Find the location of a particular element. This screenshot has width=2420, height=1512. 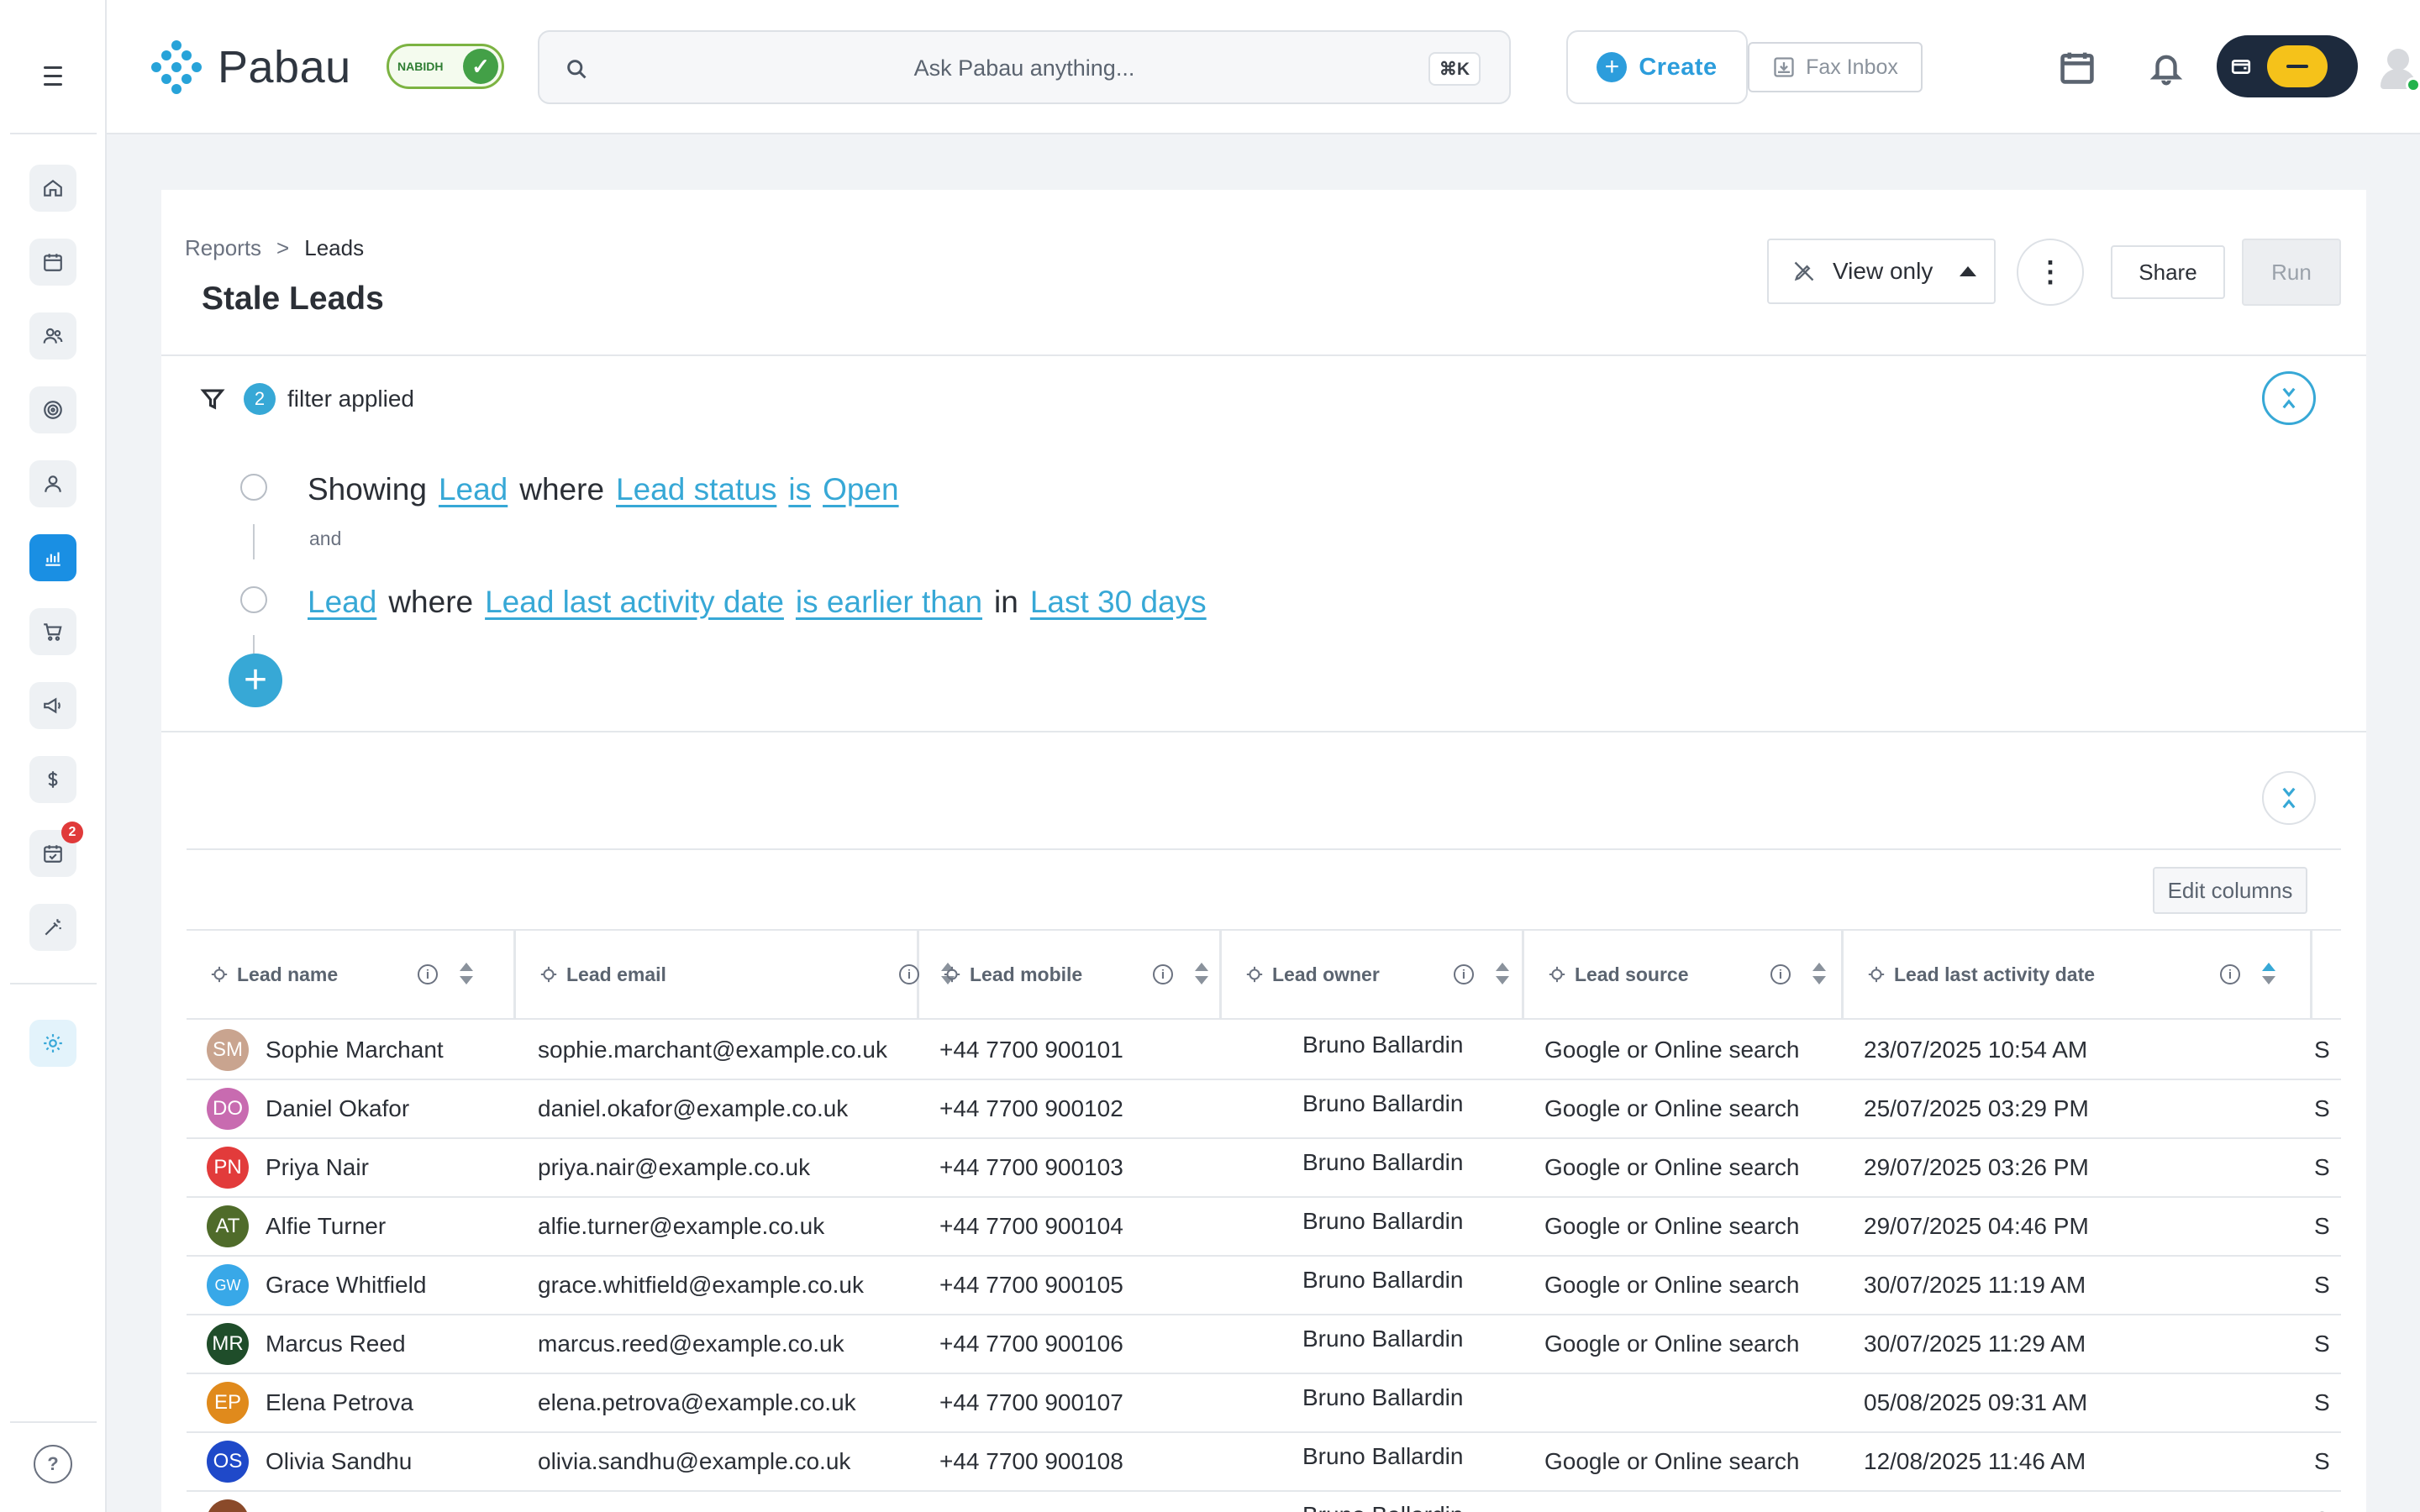

view-mode-dropdown: View only is located at coordinates (1881, 271).